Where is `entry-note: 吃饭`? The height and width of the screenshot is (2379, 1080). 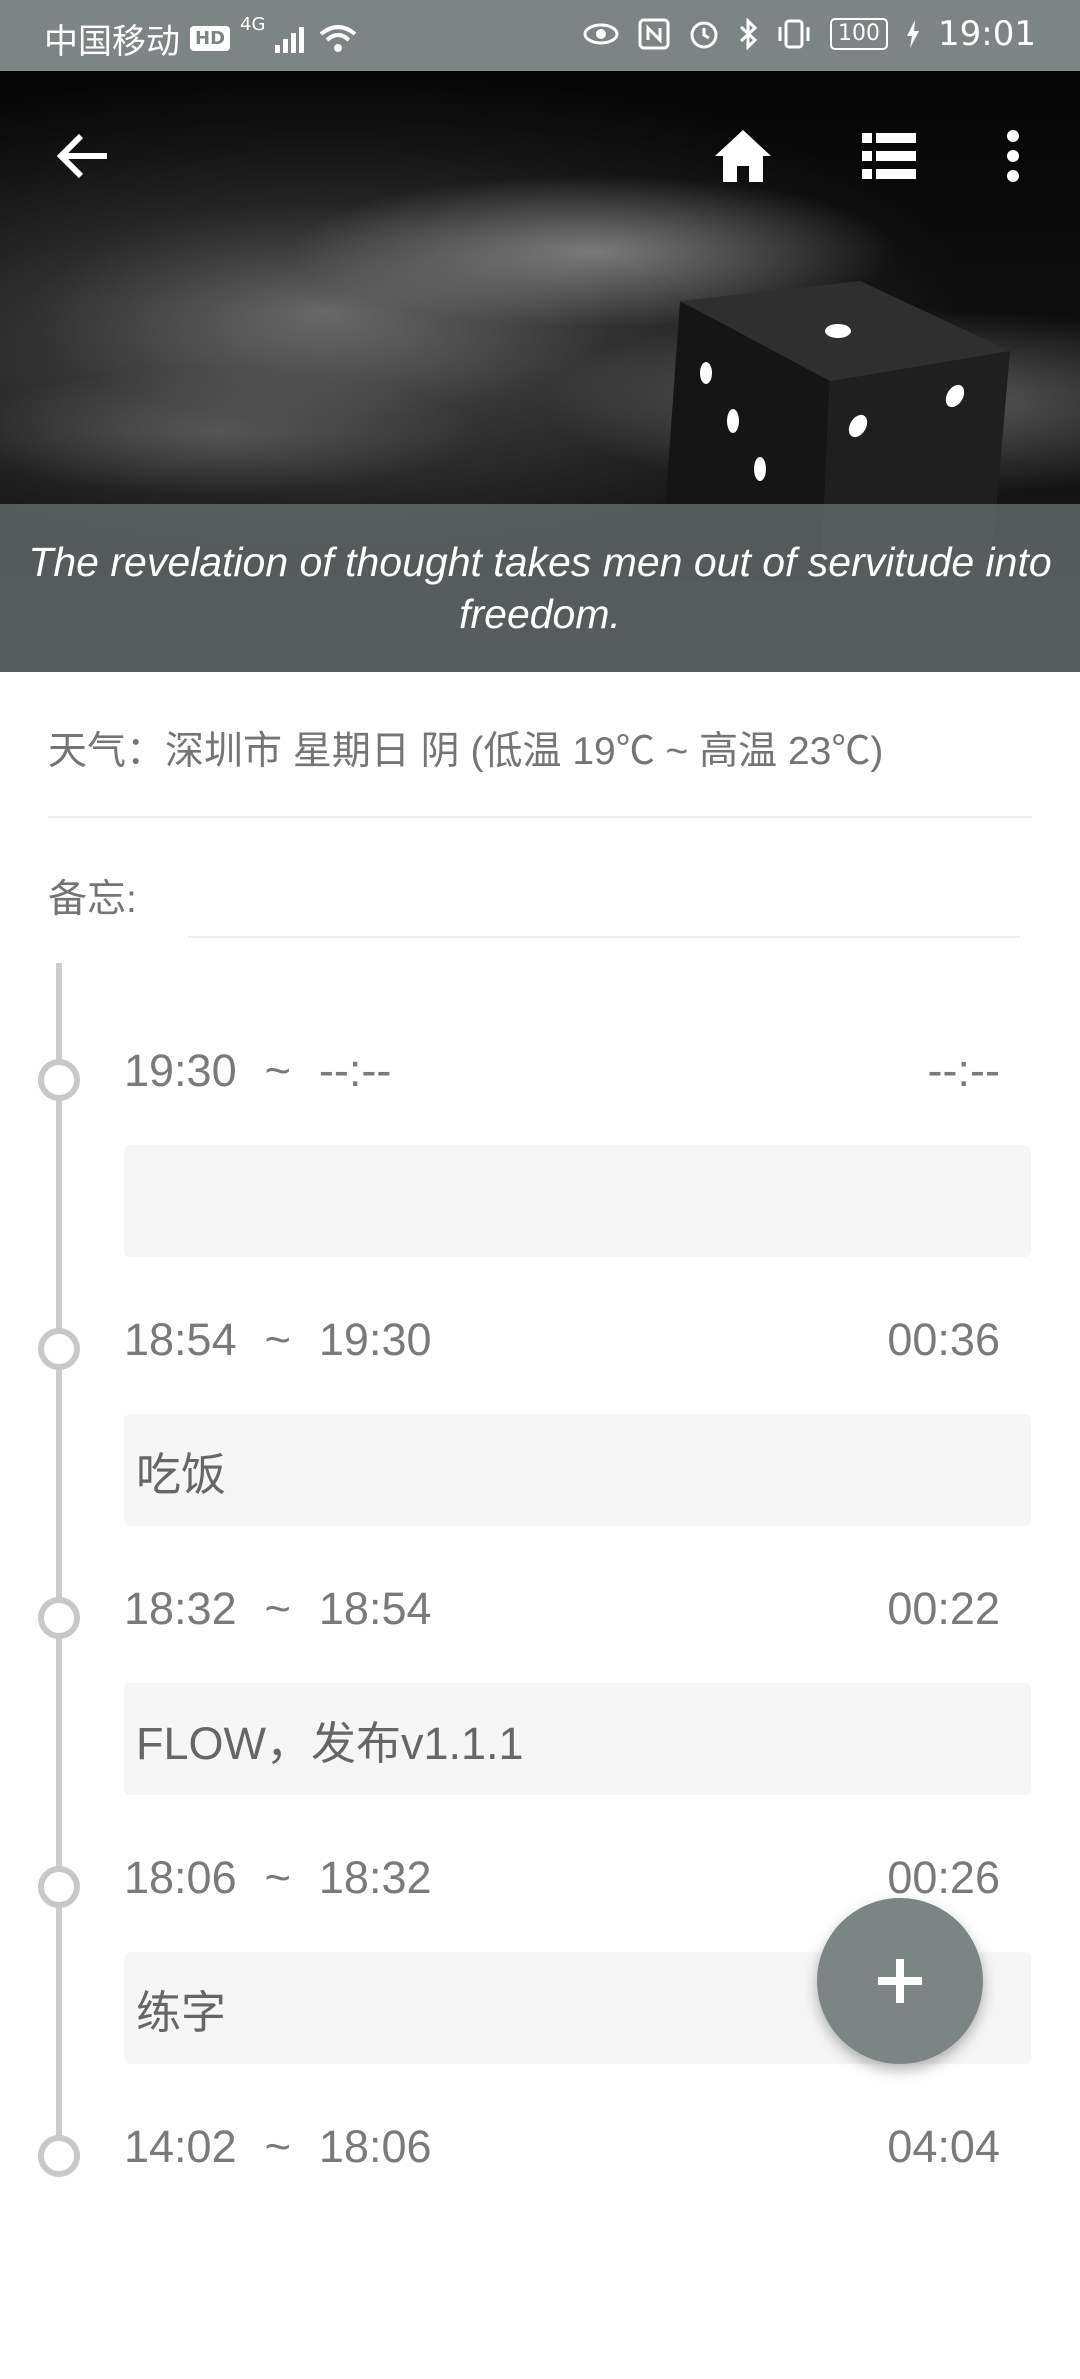 entry-note: 吃饭 is located at coordinates (577, 1470).